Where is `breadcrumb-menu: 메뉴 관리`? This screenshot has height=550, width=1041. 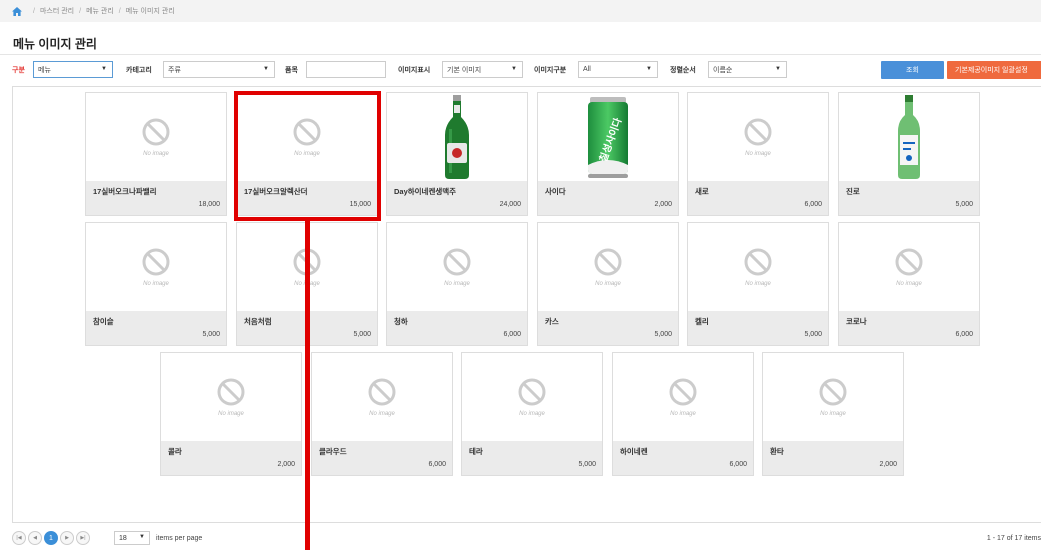 breadcrumb-menu: 메뉴 관리 is located at coordinates (100, 11).